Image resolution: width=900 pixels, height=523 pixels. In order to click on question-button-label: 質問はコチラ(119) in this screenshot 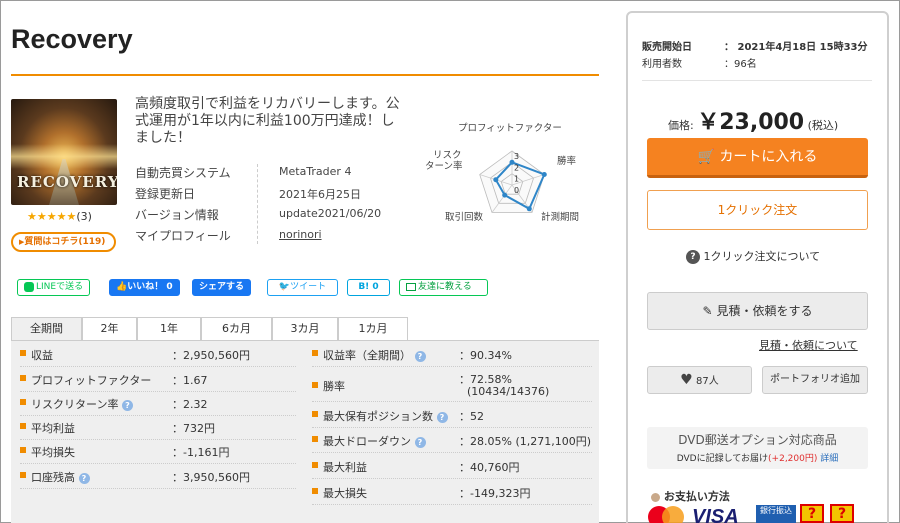, I will do `click(65, 242)`.